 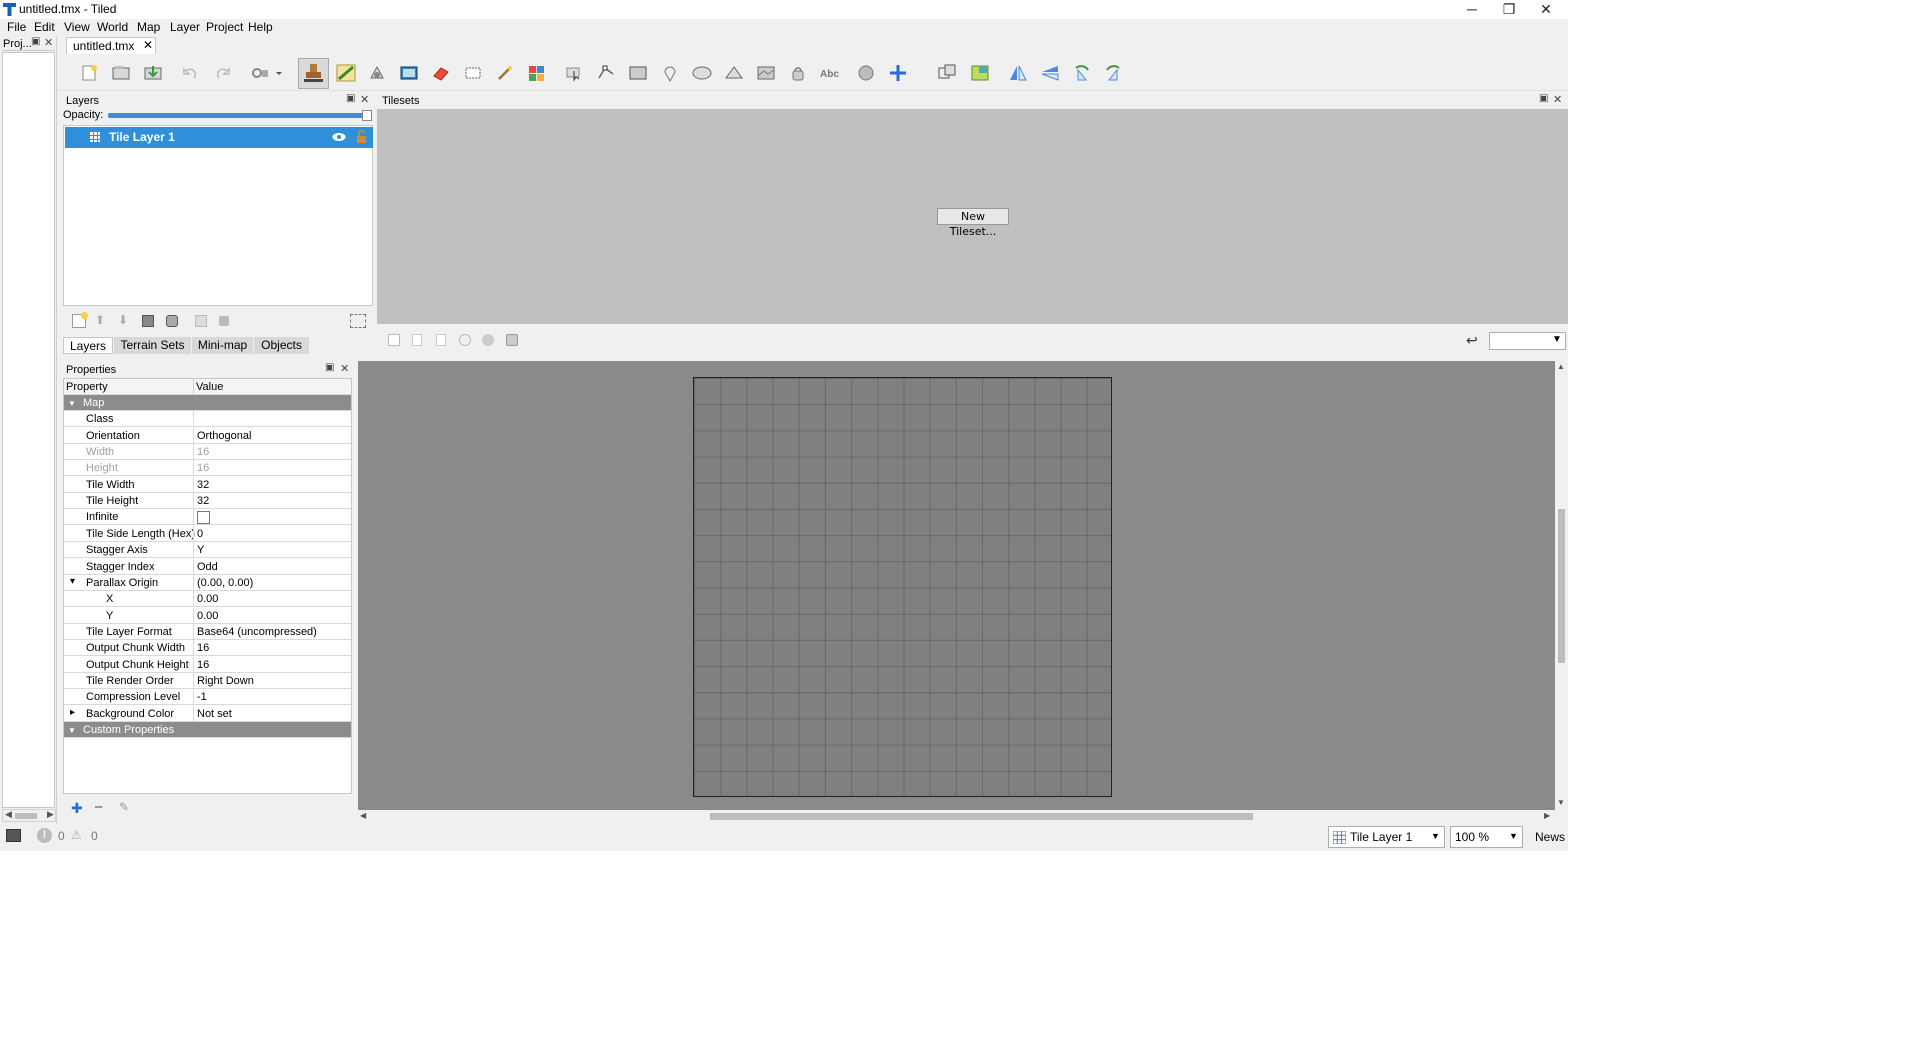 I want to click on property-value: 0, so click(x=200, y=534).